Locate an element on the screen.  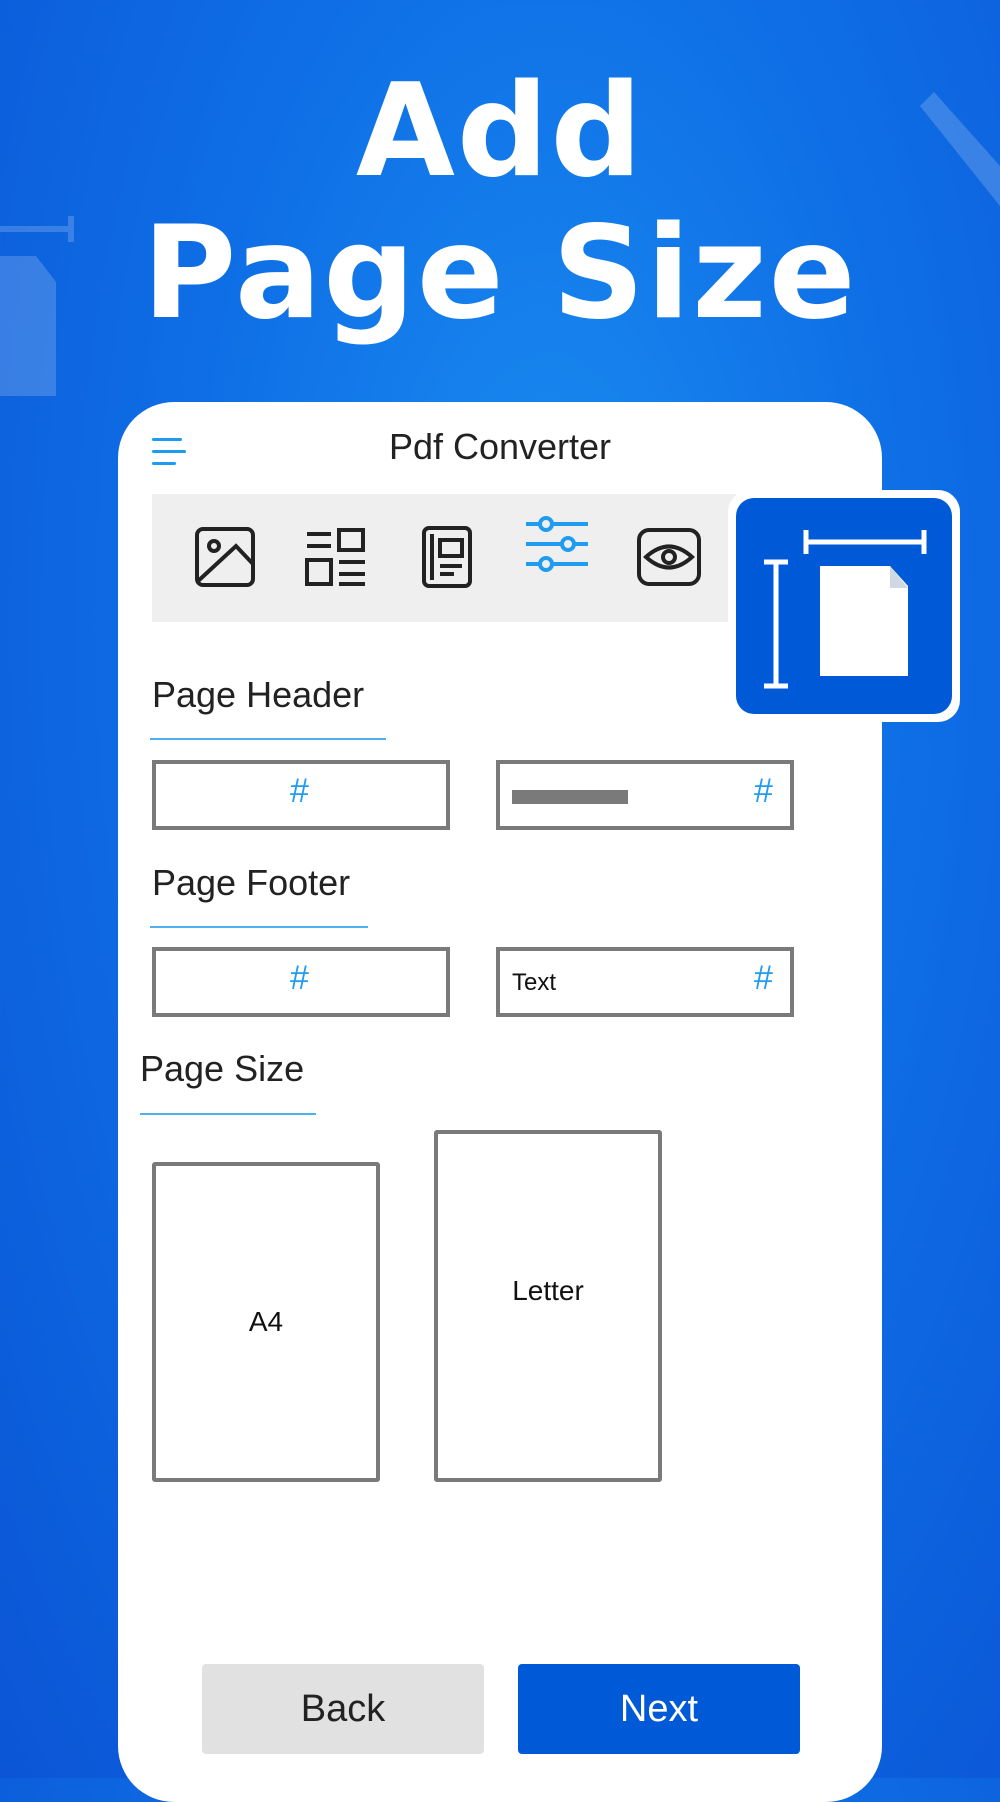
header-right-symbol: # is located at coordinates (763, 791).